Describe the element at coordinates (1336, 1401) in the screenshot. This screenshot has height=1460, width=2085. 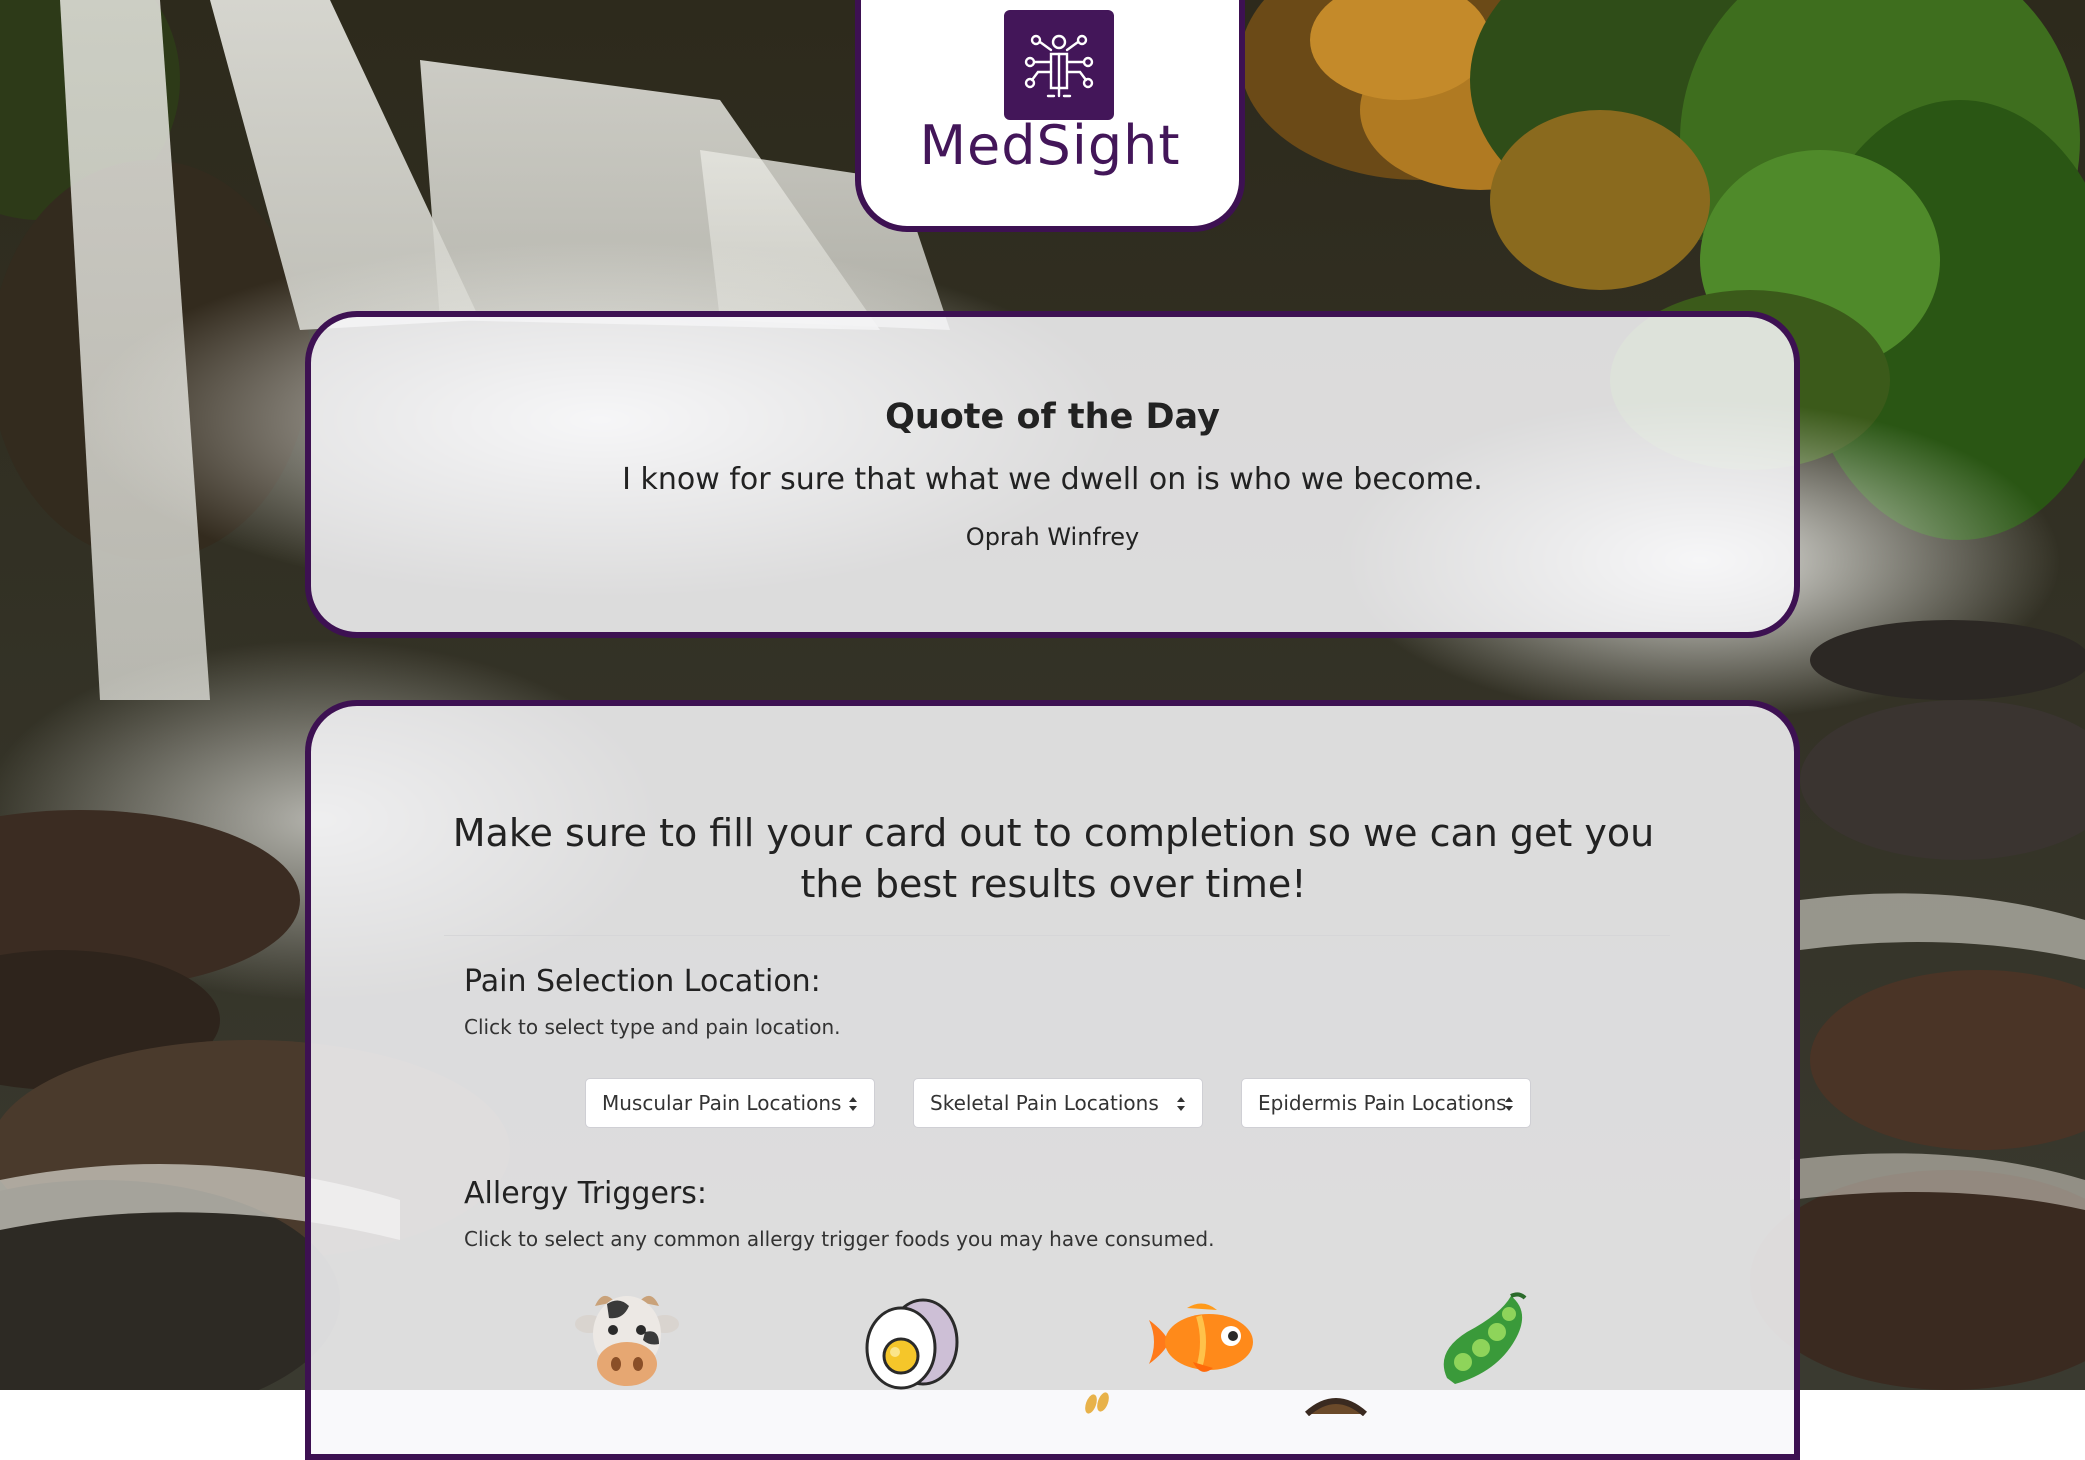
I see `nut-icon` at that location.